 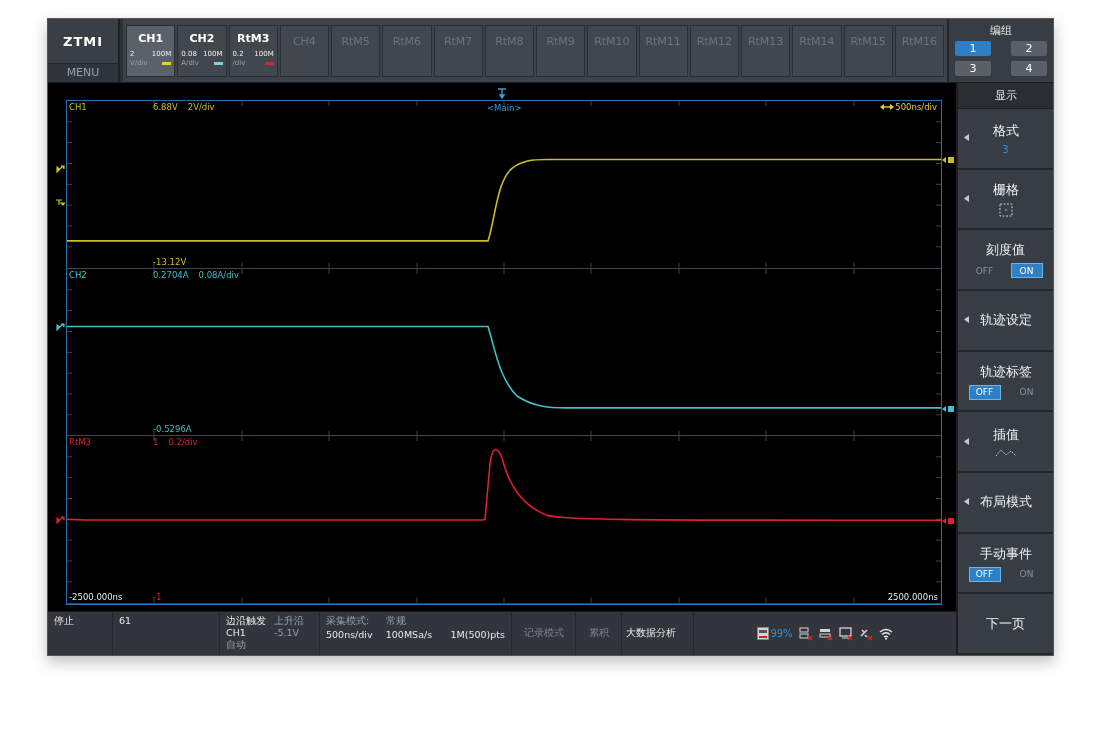 What do you see at coordinates (165, 107) in the screenshot?
I see `trace-value: 6.88V` at bounding box center [165, 107].